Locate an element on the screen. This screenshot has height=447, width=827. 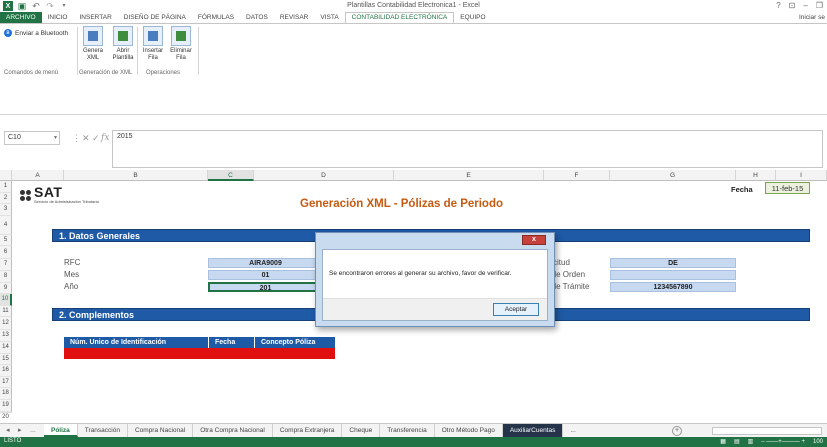
sheet-tab-poliza: Póliza is located at coordinates (61, 430).